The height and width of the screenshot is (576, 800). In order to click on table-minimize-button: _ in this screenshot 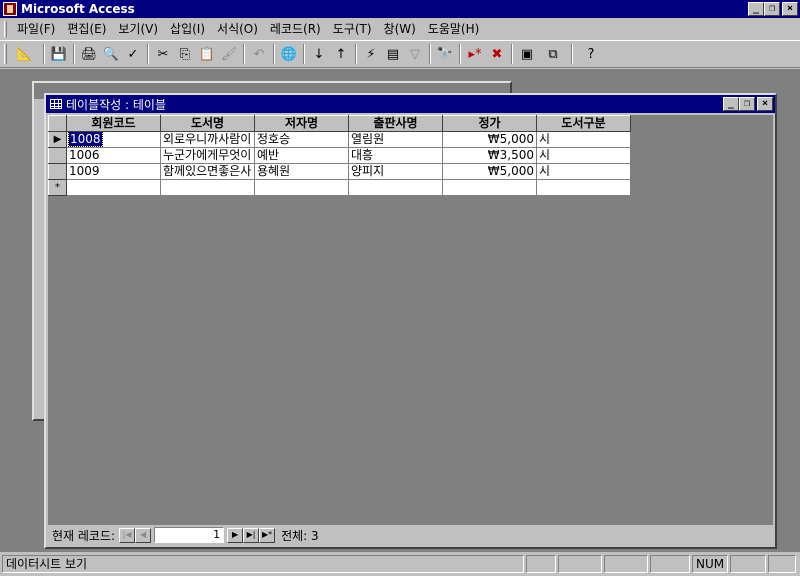, I will do `click(731, 104)`.